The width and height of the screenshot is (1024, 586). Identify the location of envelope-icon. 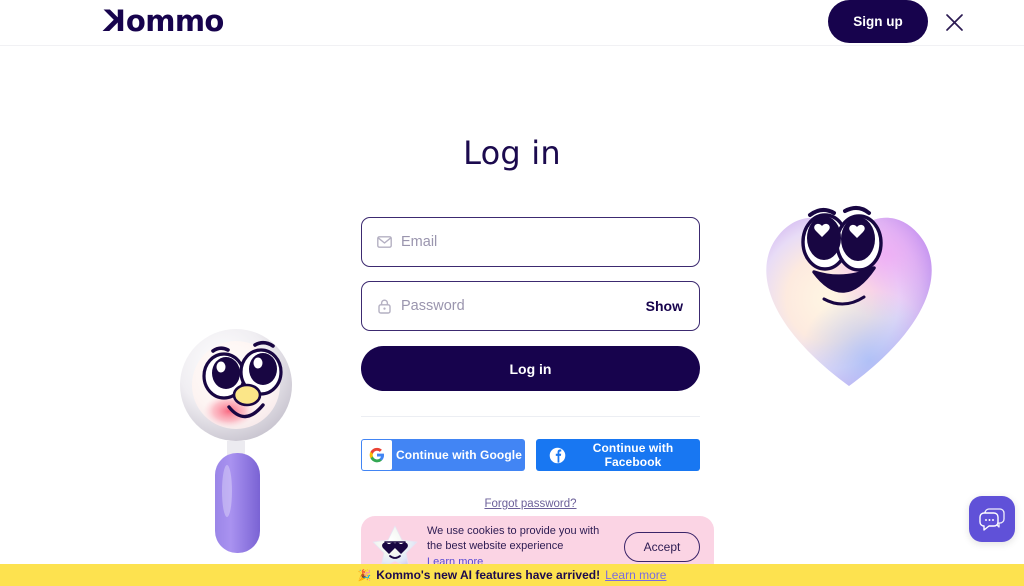
(384, 242).